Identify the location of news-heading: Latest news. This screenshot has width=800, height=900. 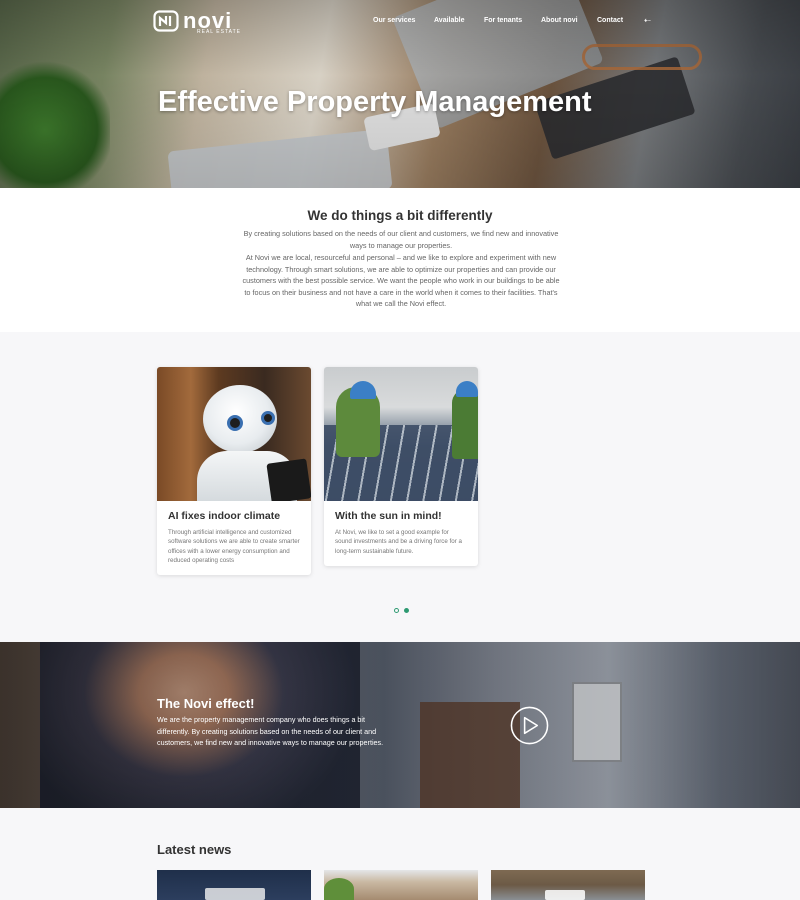
(194, 849).